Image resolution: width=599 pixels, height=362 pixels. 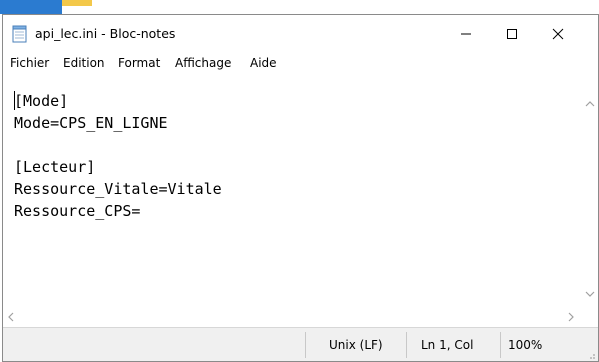 What do you see at coordinates (591, 355) in the screenshot?
I see `resize-grip-icon` at bounding box center [591, 355].